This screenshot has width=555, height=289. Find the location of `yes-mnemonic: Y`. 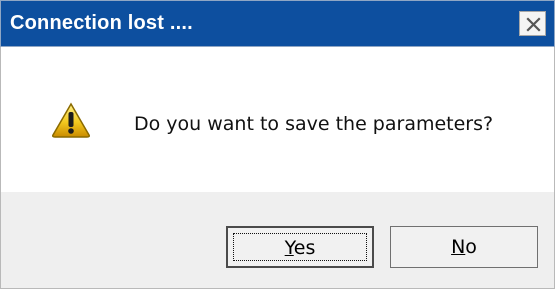

yes-mnemonic: Y is located at coordinates (289, 248).